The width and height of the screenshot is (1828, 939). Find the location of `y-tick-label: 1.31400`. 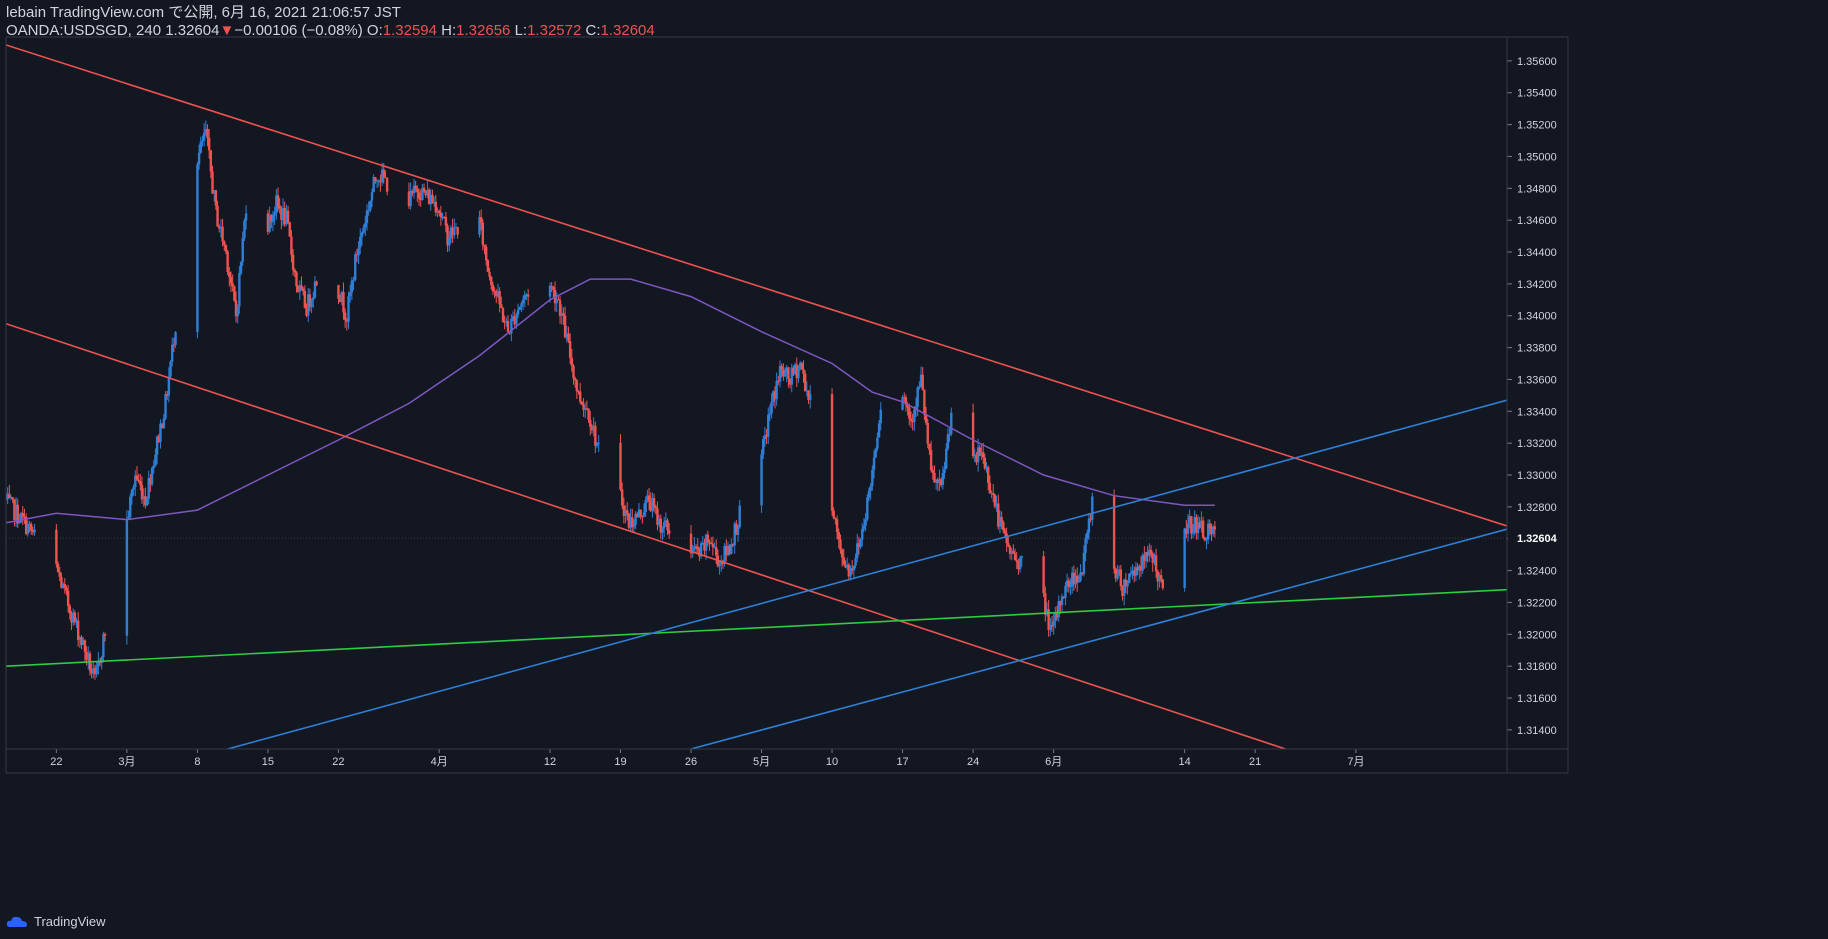

y-tick-label: 1.31400 is located at coordinates (1537, 731).